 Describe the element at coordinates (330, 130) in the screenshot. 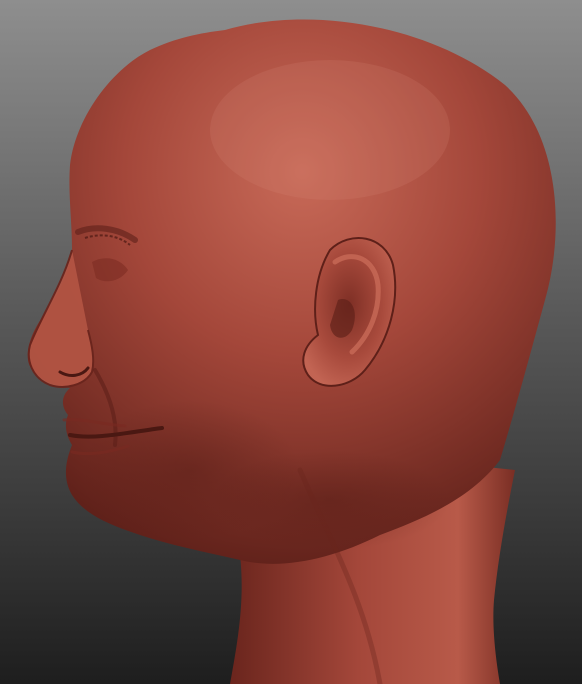

I see `skull-highlight` at that location.